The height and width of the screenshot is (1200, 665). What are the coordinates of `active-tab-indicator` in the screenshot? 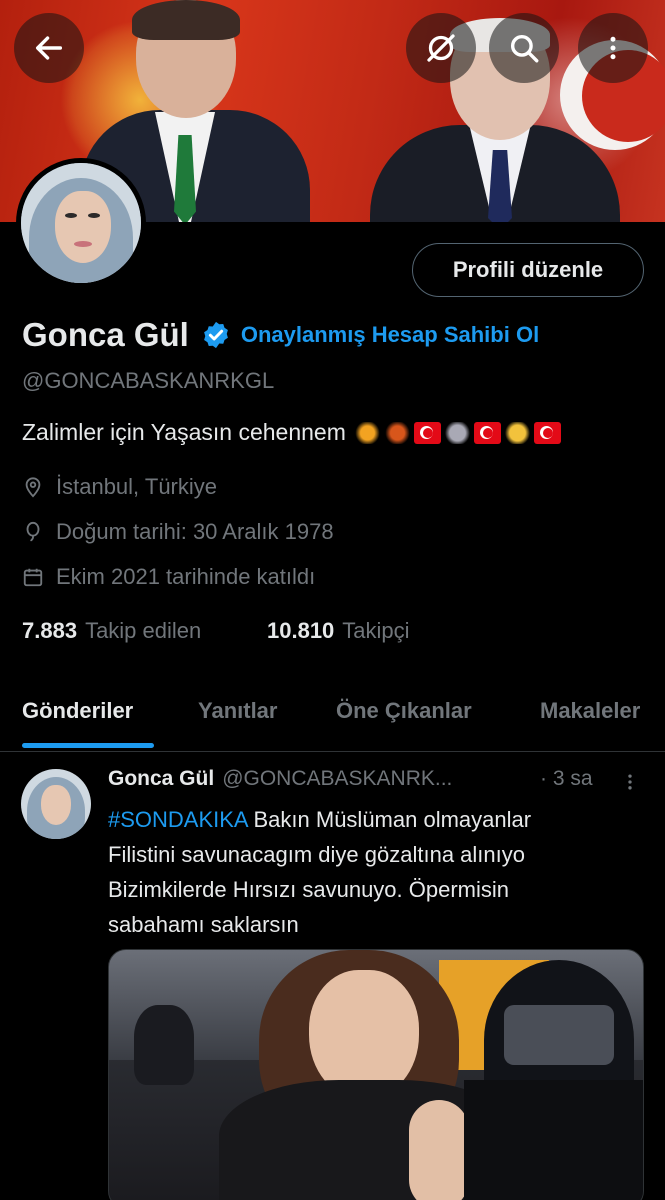 It's located at (88, 745).